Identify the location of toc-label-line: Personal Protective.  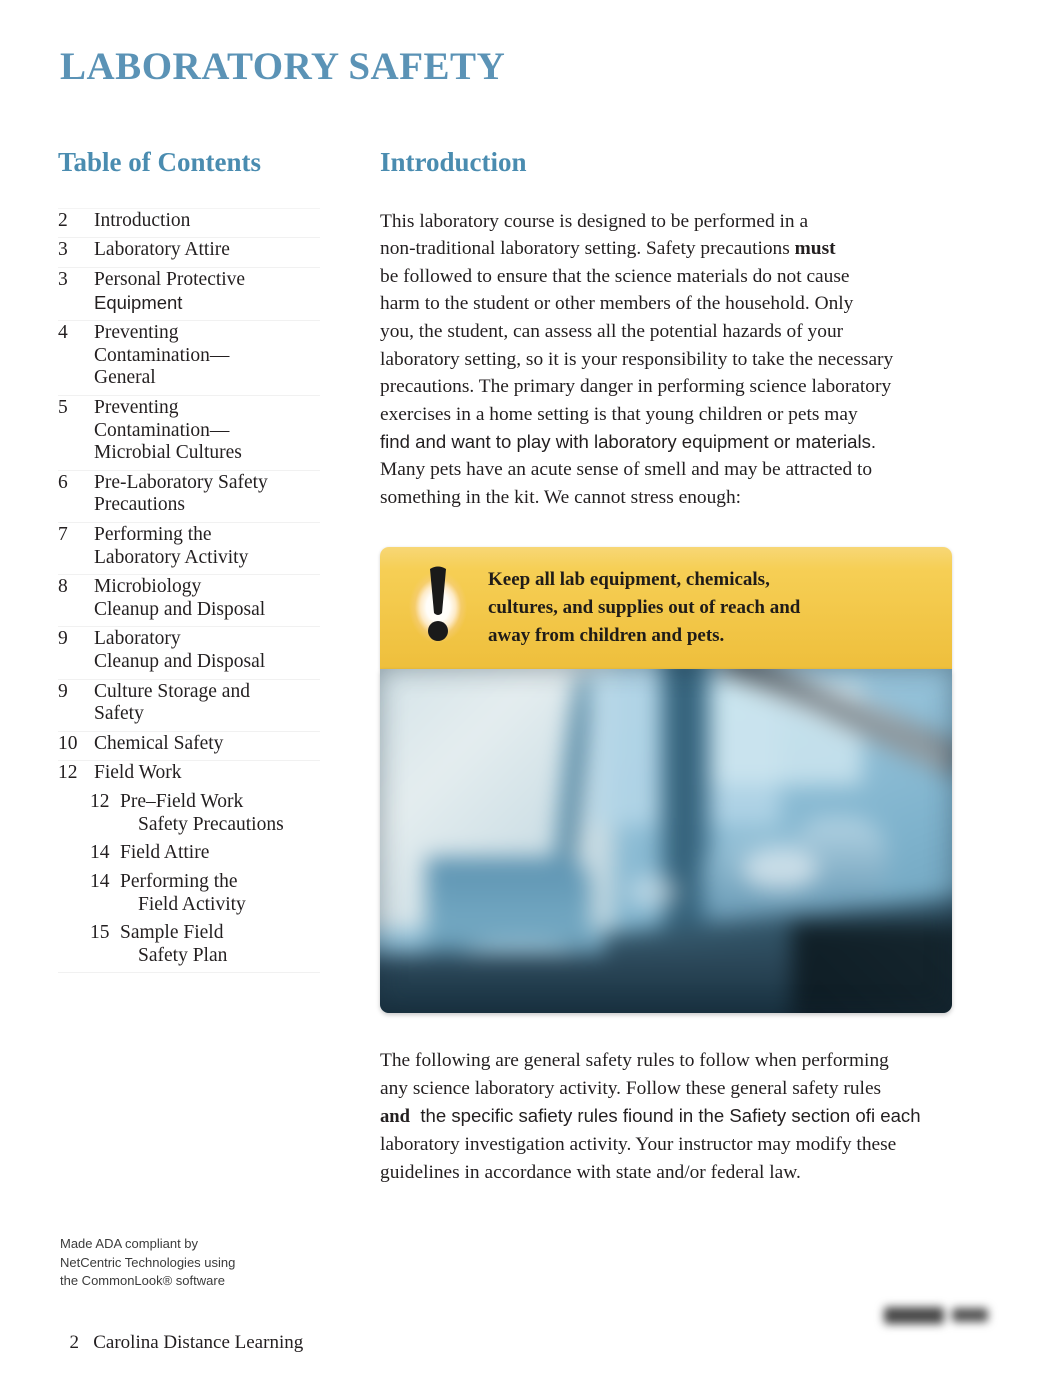
(170, 279).